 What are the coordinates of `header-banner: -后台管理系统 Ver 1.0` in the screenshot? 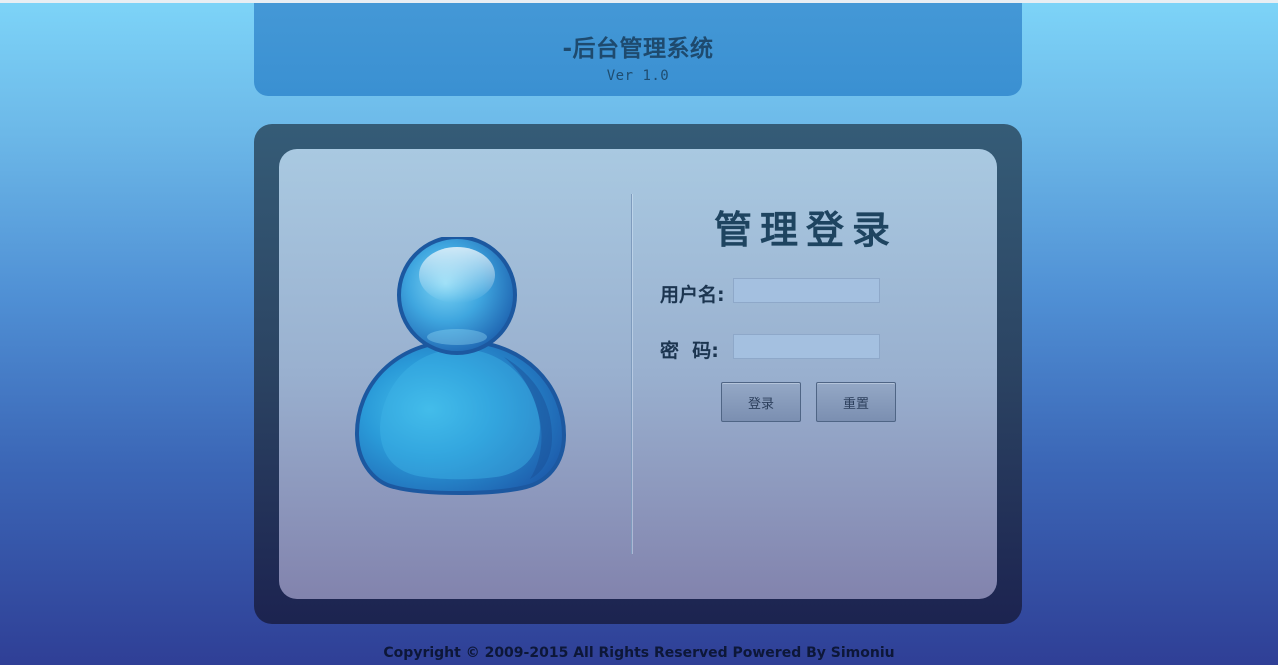 It's located at (638, 49).